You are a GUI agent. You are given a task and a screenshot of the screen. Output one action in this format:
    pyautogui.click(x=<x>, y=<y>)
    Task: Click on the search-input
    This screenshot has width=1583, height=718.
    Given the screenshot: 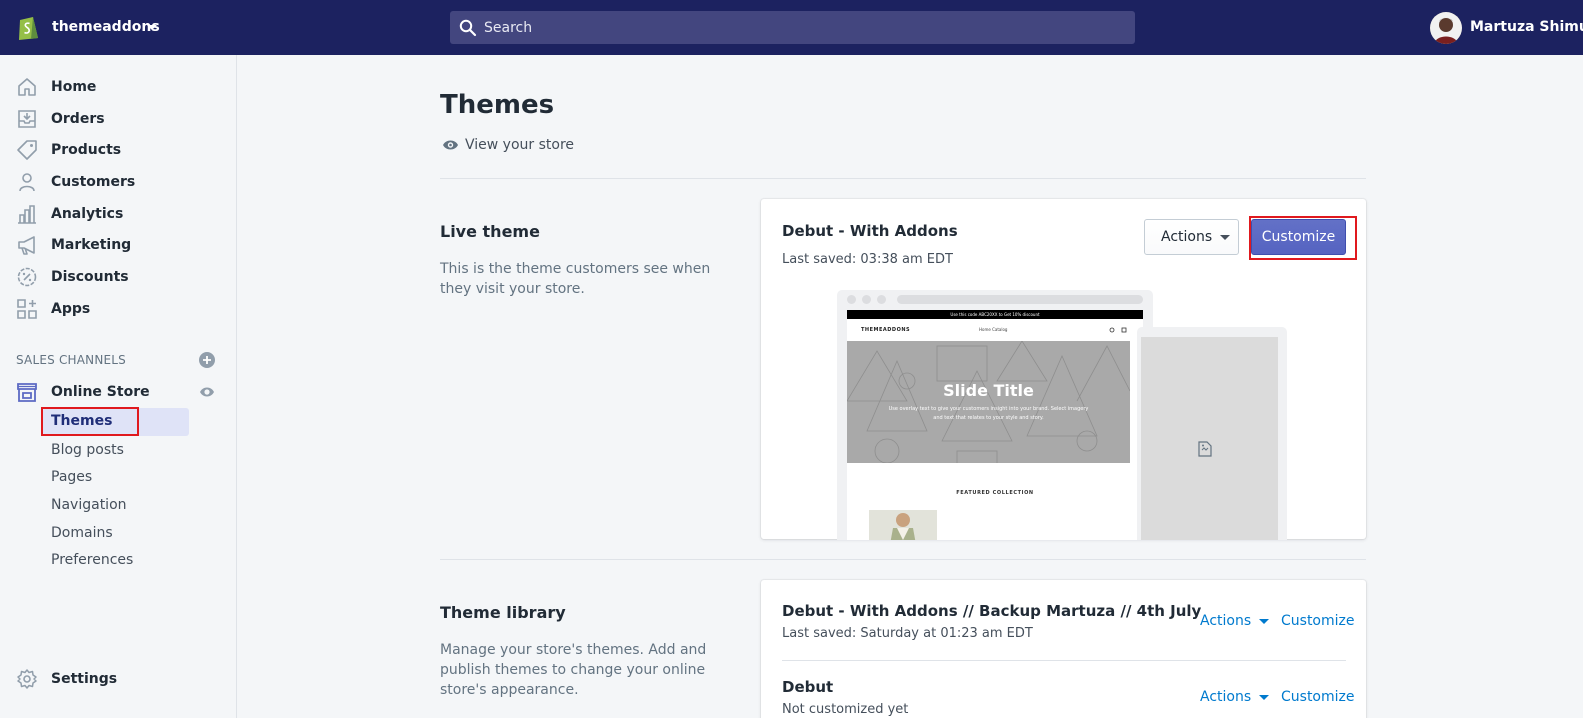 What is the action you would take?
    pyautogui.click(x=804, y=27)
    